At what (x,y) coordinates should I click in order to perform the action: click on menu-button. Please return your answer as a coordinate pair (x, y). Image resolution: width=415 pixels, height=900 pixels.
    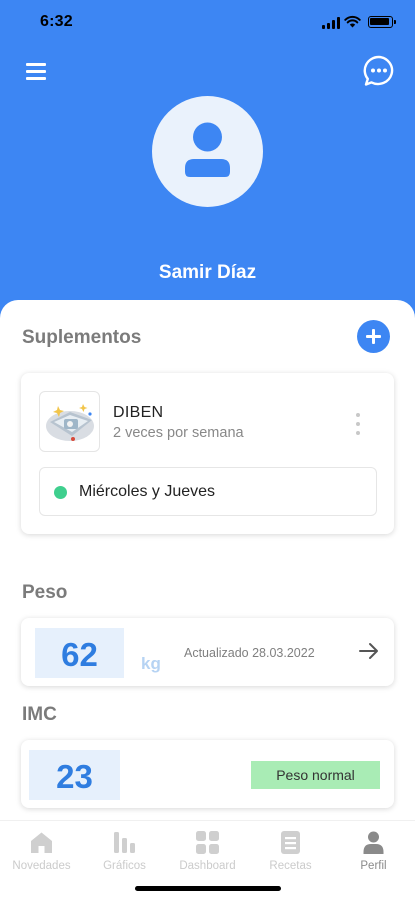
    Looking at the image, I should click on (36, 71).